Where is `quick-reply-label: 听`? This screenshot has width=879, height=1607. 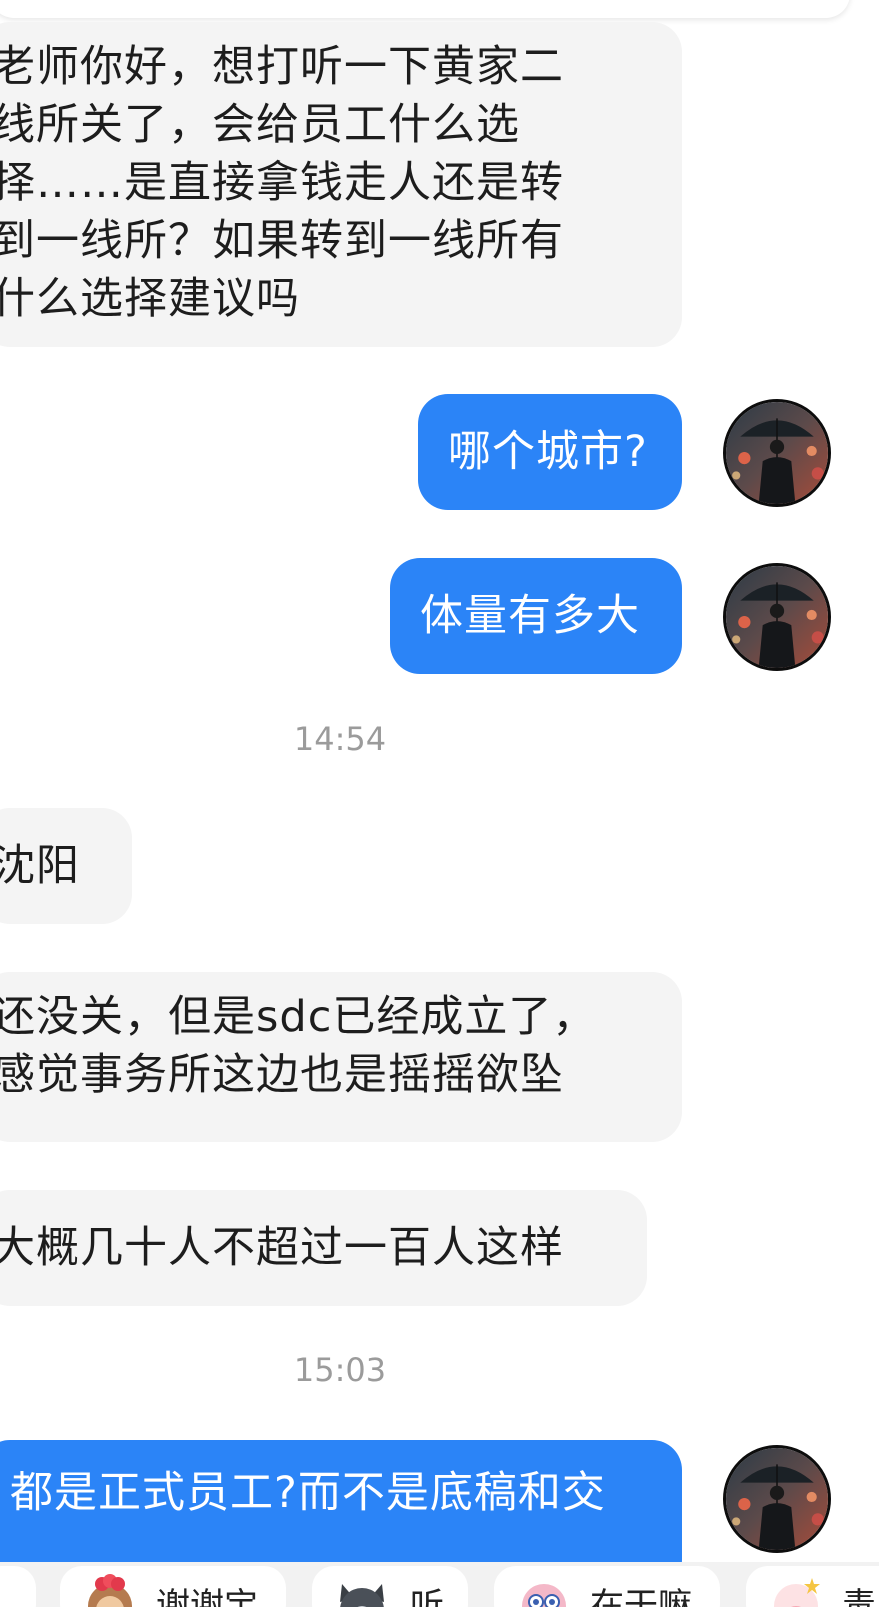 quick-reply-label: 听 is located at coordinates (427, 1596).